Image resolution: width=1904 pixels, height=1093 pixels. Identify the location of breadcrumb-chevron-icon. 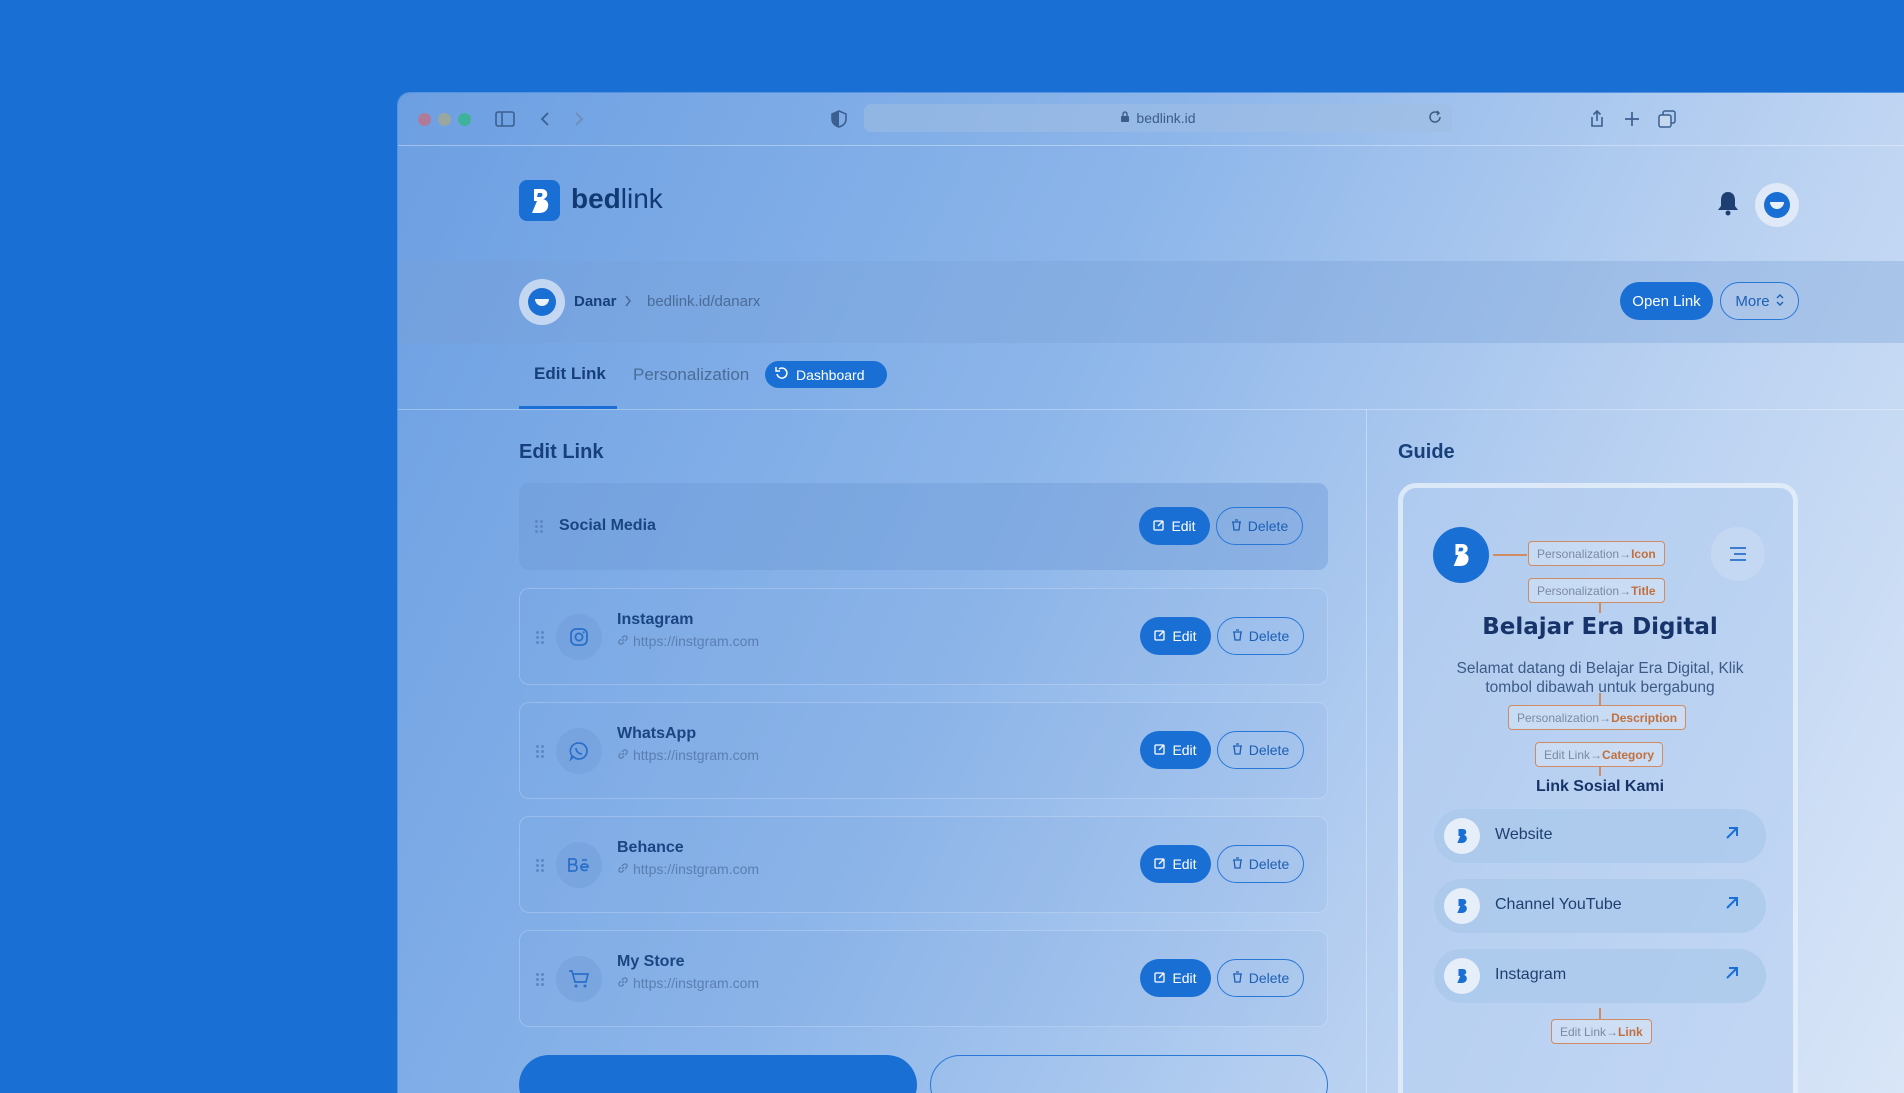
(628, 303).